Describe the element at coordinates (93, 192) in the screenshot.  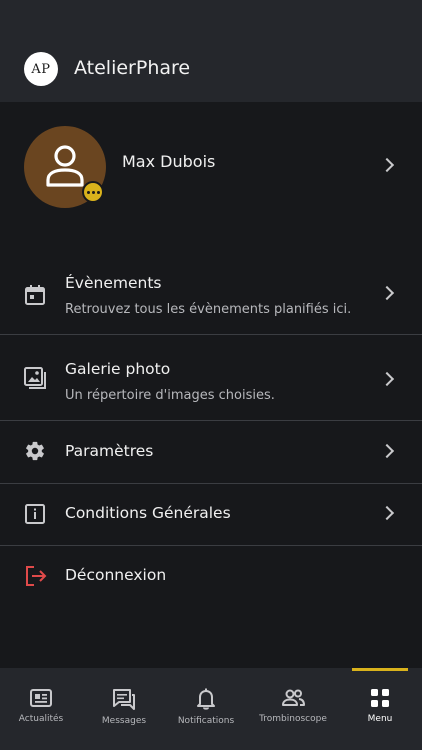
I see `more-dots-icon` at that location.